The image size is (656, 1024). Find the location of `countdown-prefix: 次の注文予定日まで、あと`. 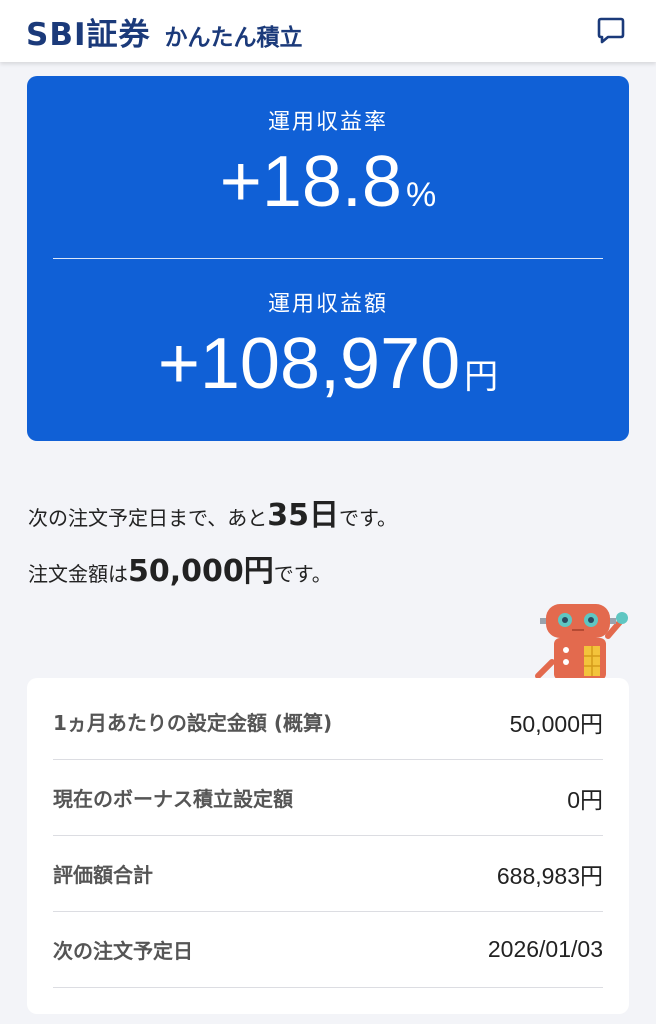

countdown-prefix: 次の注文予定日まで、あと is located at coordinates (148, 518).